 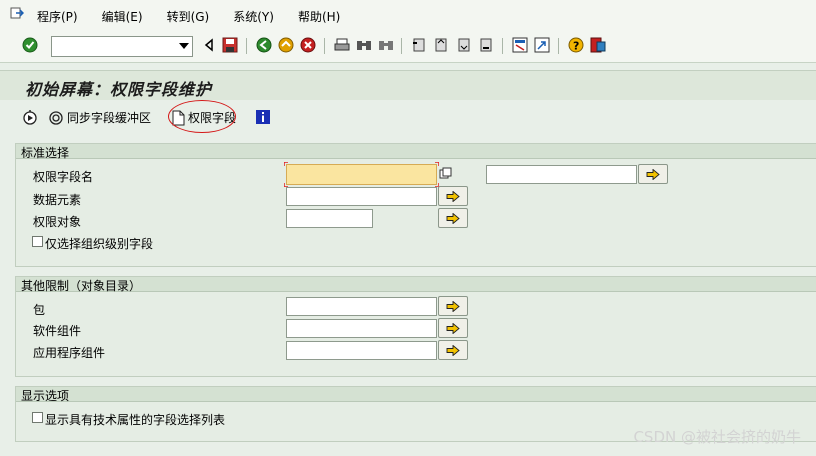 What do you see at coordinates (717, 437) in the screenshot?
I see `watermark: CSDN @被社会挤的奶牛` at bounding box center [717, 437].